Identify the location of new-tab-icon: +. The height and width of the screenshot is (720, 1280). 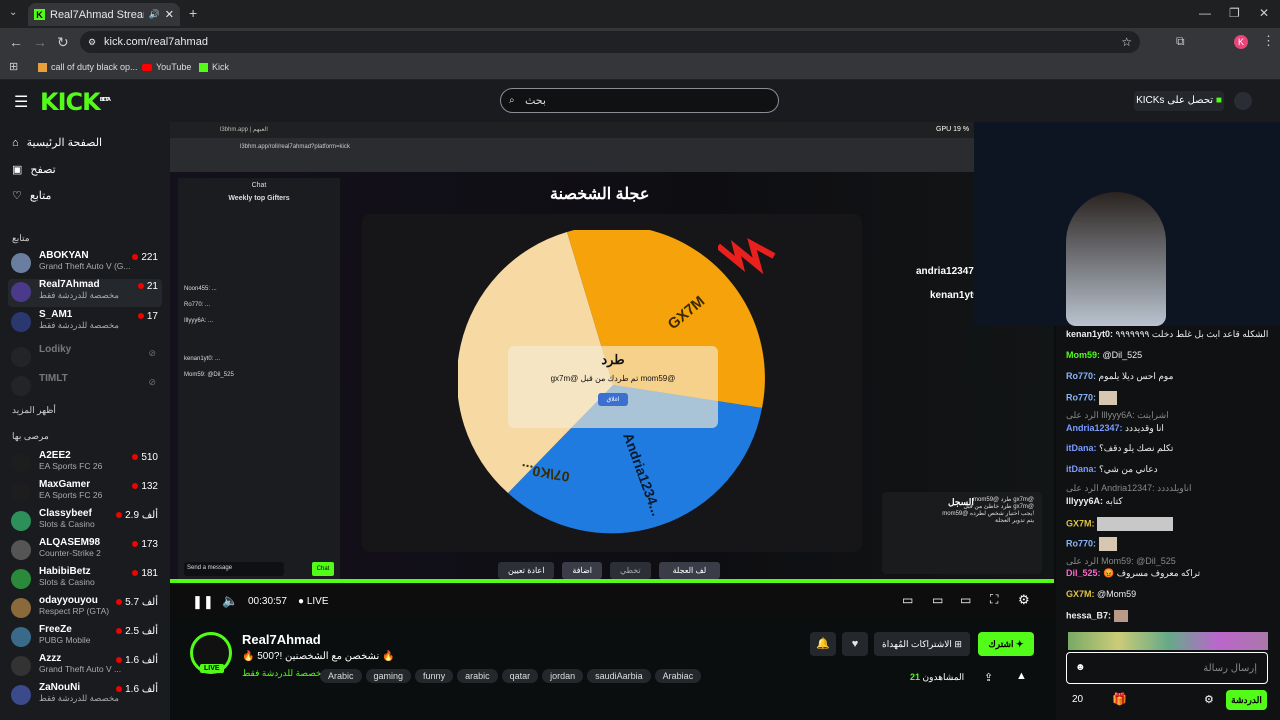
(193, 13).